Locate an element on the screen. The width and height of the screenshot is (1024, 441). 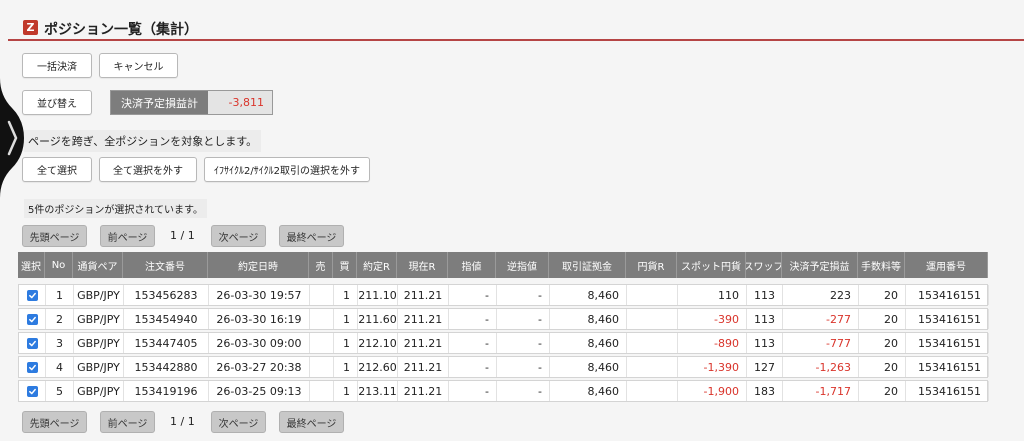
column-header-limit: 指値 is located at coordinates (472, 265).